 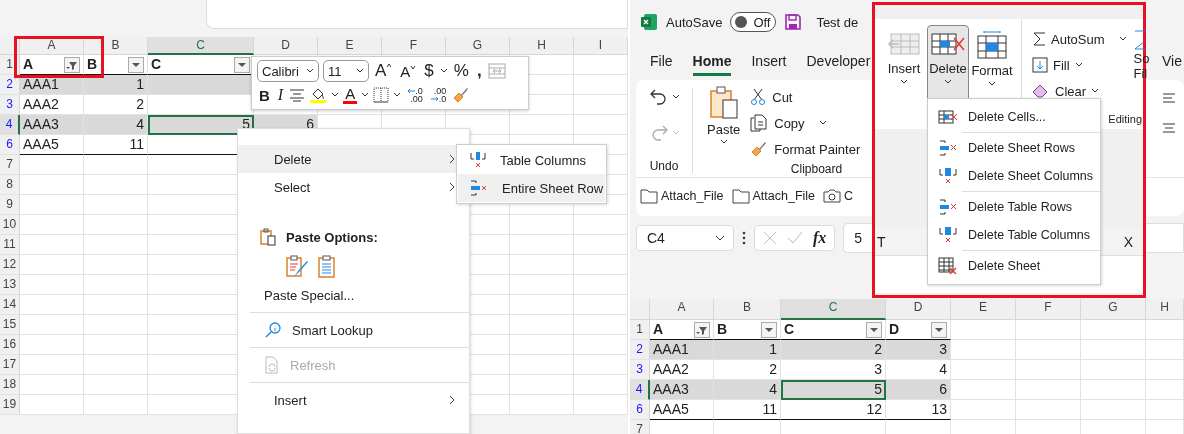 What do you see at coordinates (10, 405) in the screenshot?
I see `row-number: 19` at bounding box center [10, 405].